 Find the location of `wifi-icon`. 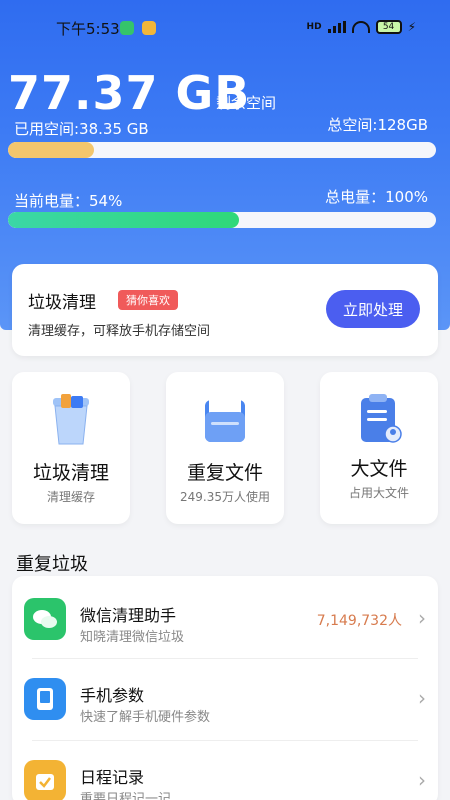

wifi-icon is located at coordinates (360, 27).